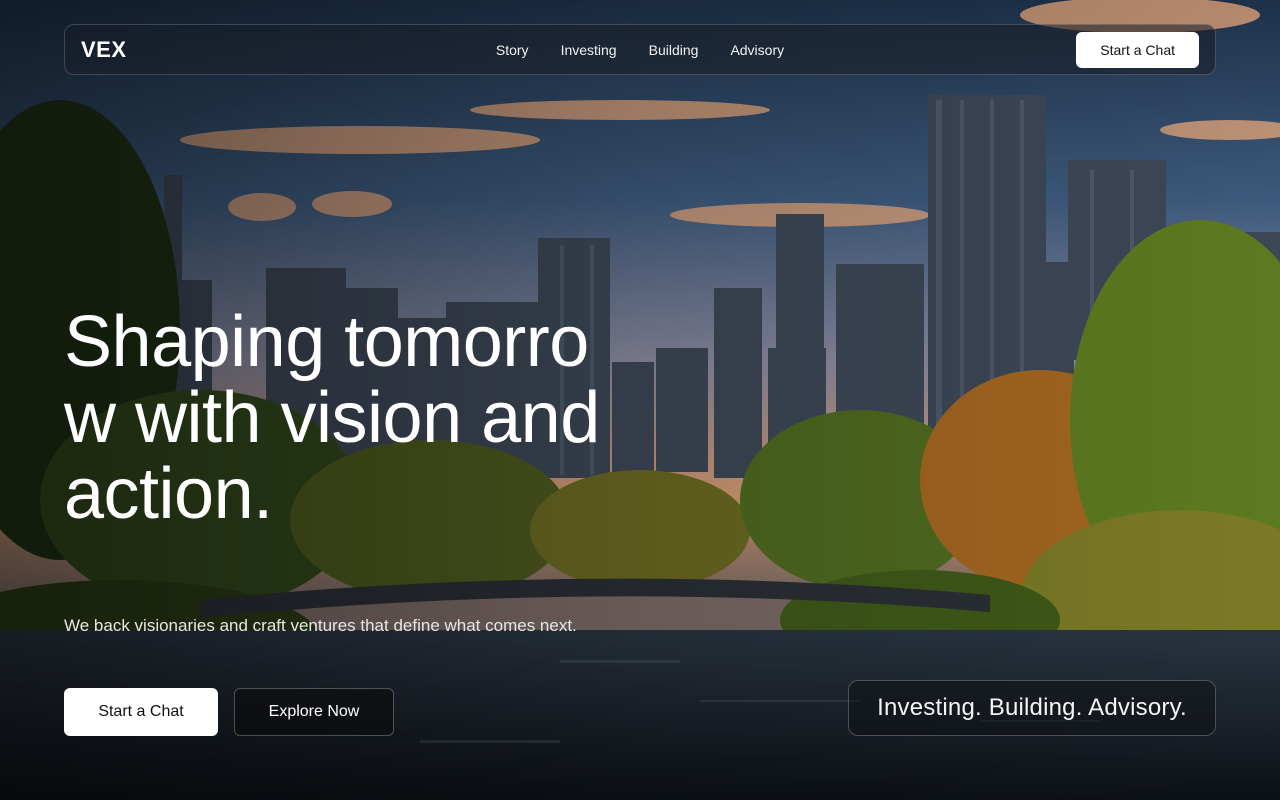 Image resolution: width=1280 pixels, height=800 pixels. Describe the element at coordinates (332, 418) in the screenshot. I see `hero-headline: Shaping tomorrow with vision and action.` at that location.